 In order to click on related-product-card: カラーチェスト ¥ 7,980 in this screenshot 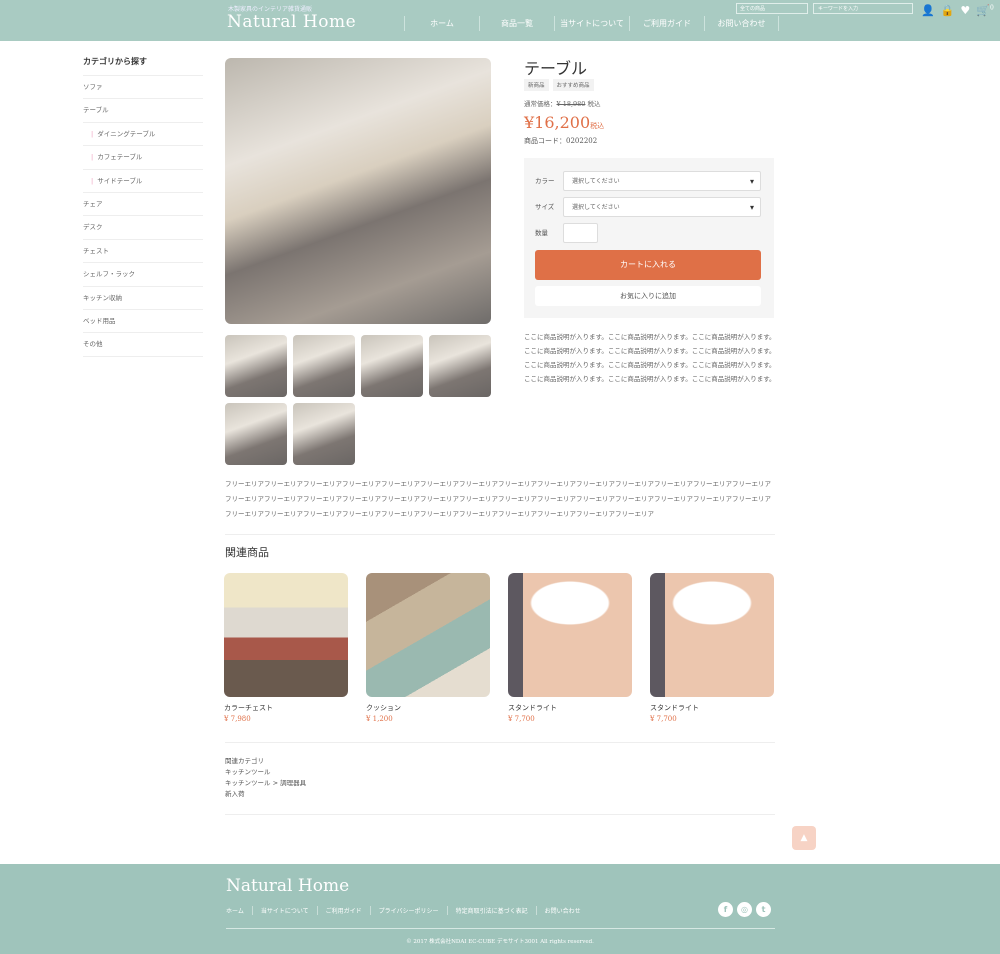, I will do `click(286, 648)`.